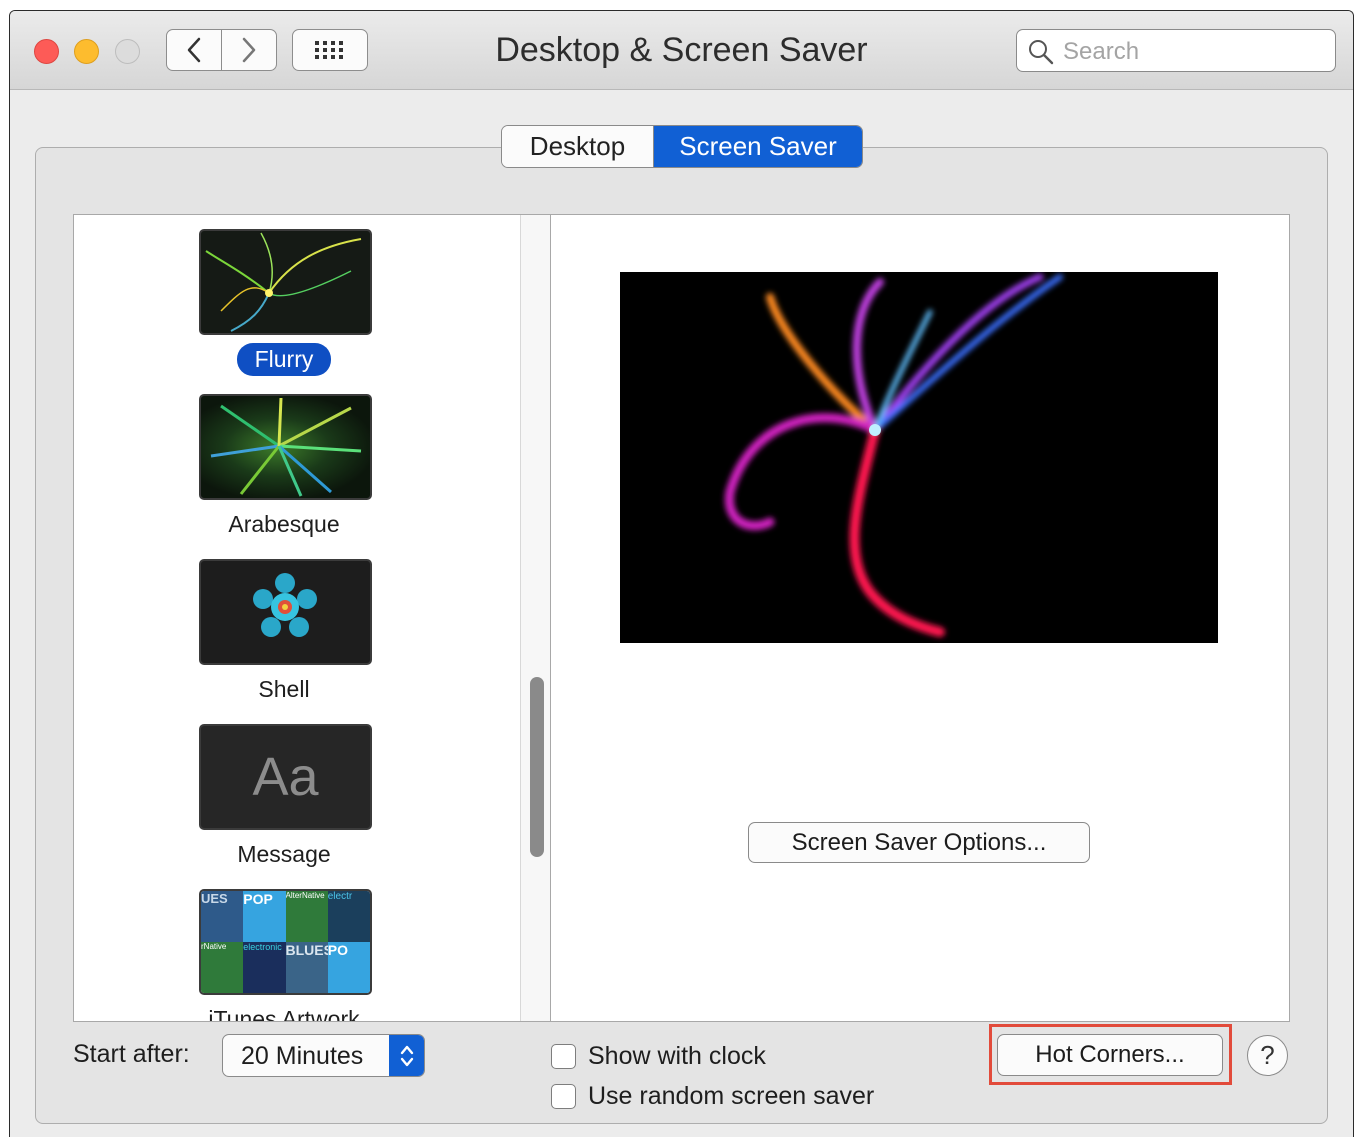 Image resolution: width=1358 pixels, height=1137 pixels. Describe the element at coordinates (535, 618) in the screenshot. I see `list-scrollbar` at that location.